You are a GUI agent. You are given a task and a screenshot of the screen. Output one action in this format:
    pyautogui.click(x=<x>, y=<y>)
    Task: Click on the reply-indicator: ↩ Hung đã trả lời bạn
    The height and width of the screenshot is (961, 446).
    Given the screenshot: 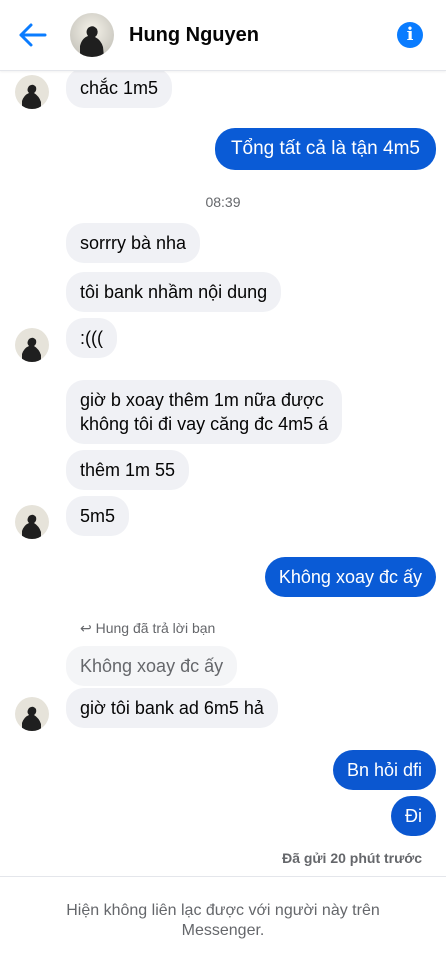 What is the action you would take?
    pyautogui.click(x=147, y=628)
    